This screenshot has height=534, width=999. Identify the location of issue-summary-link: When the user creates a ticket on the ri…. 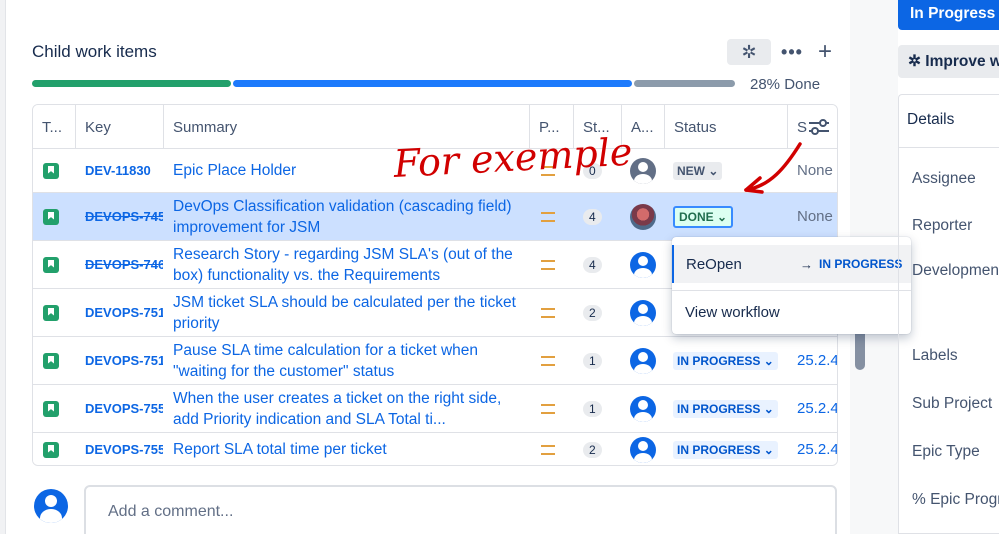
(348, 409).